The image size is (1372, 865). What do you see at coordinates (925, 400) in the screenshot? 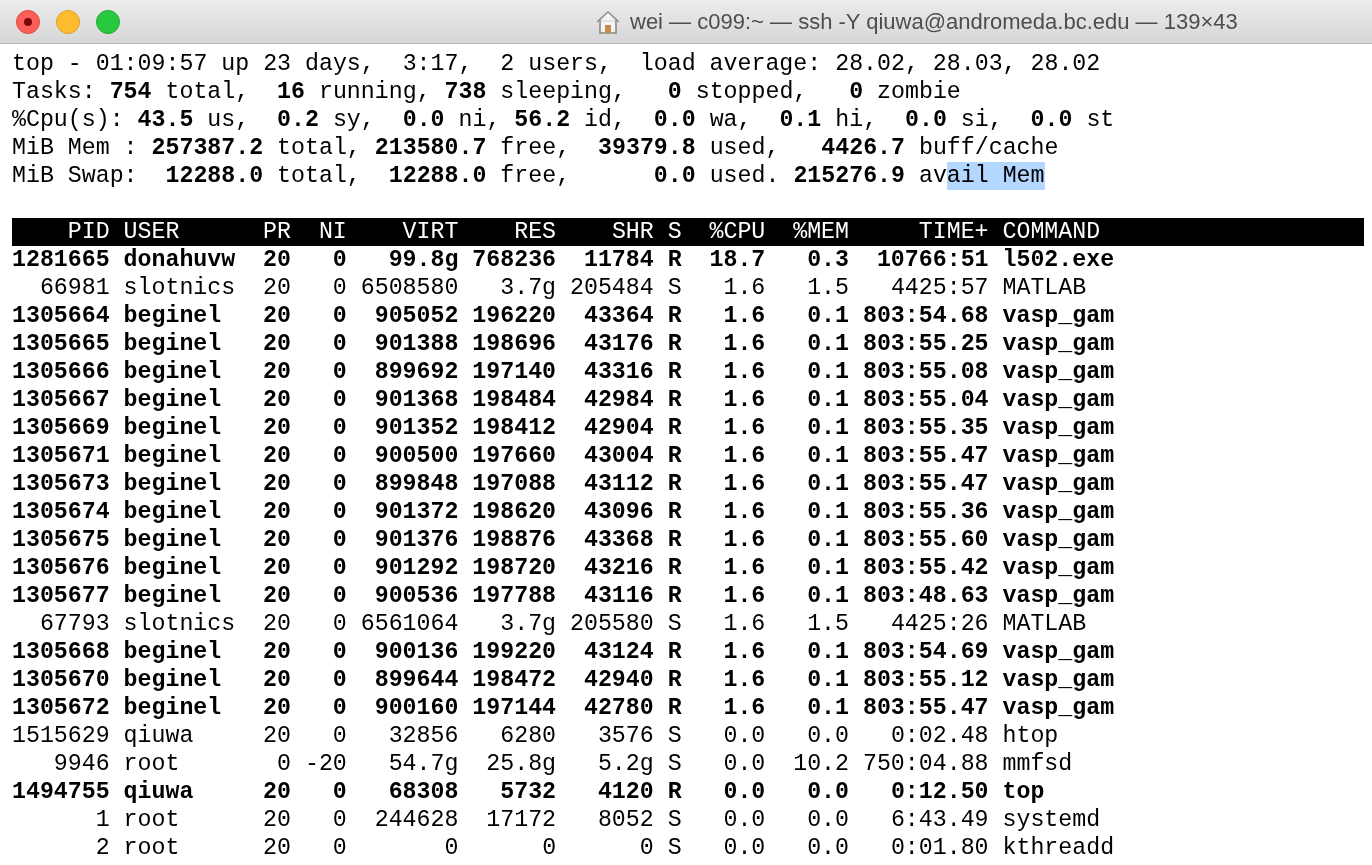
I see `table-cell-text: 803:55.04` at bounding box center [925, 400].